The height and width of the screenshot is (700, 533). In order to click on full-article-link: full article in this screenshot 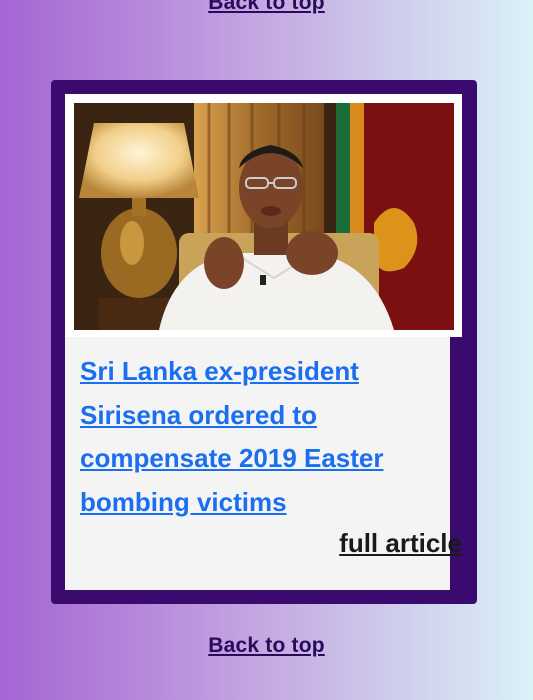, I will do `click(400, 543)`.